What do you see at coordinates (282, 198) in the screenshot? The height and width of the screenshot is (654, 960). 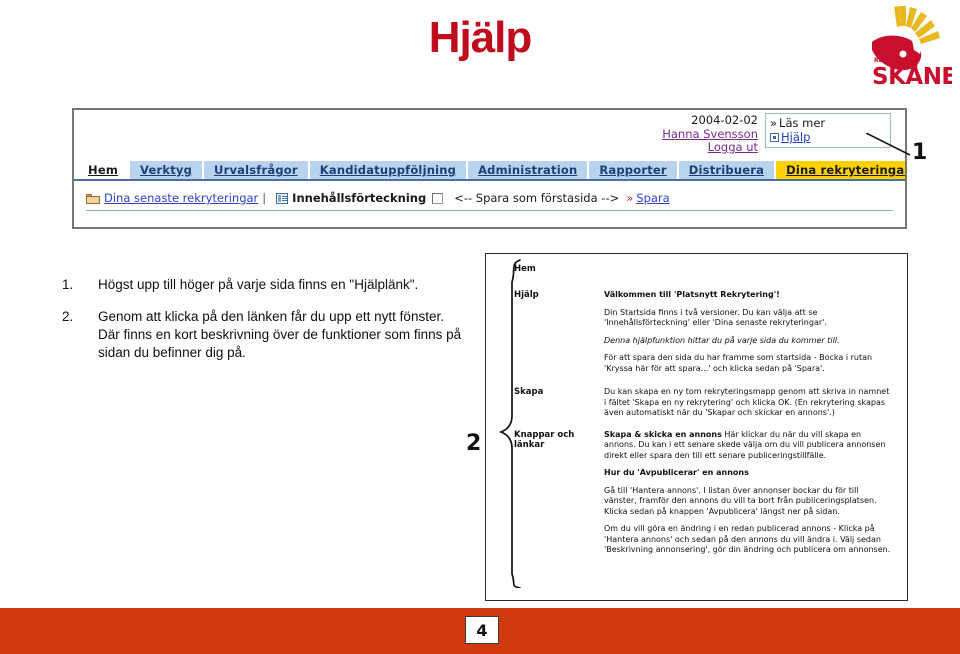 I see `list-view-icon` at bounding box center [282, 198].